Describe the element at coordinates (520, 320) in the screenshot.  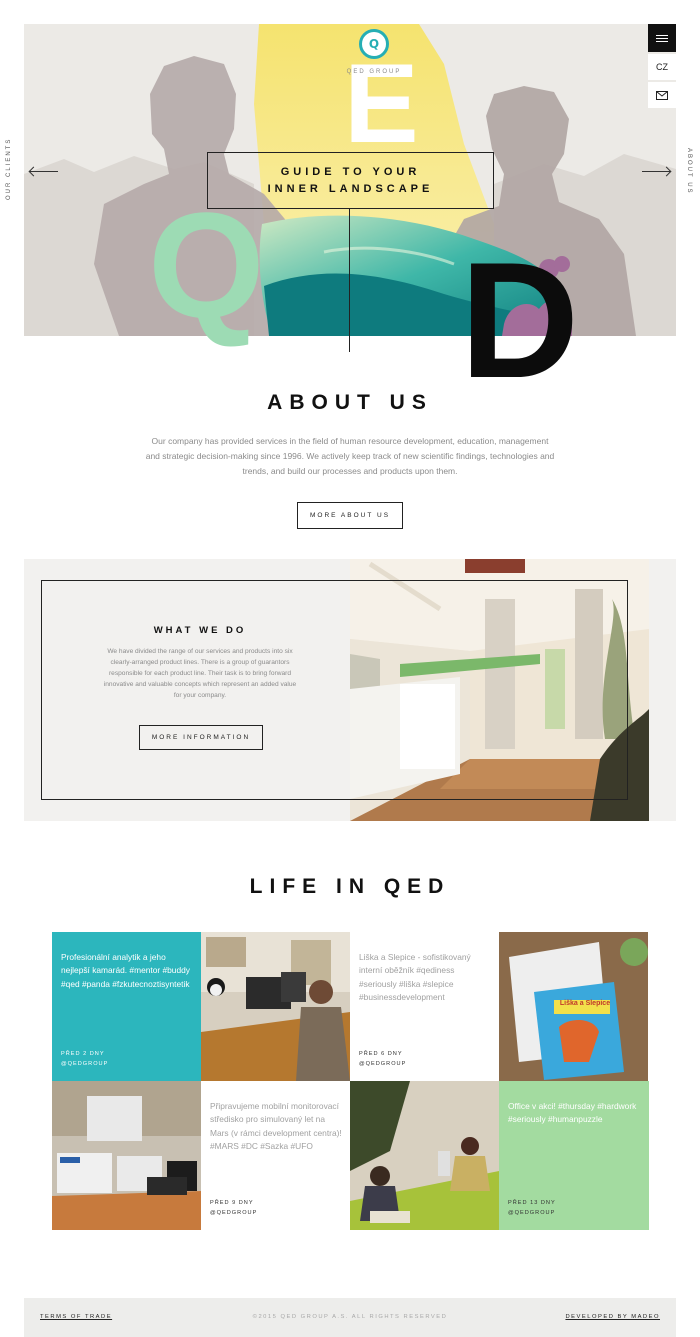
I see `hero-letter-d: D` at that location.